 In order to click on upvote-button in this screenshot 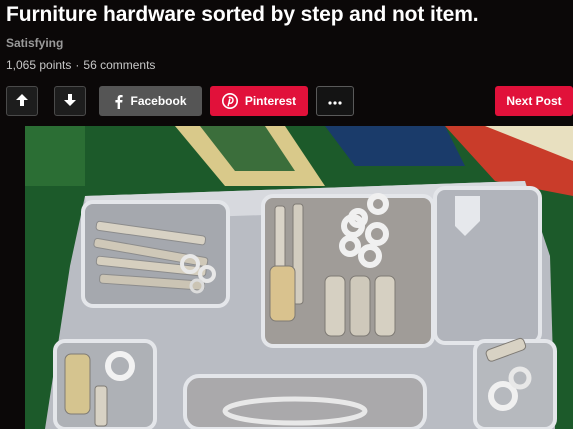, I will do `click(22, 101)`.